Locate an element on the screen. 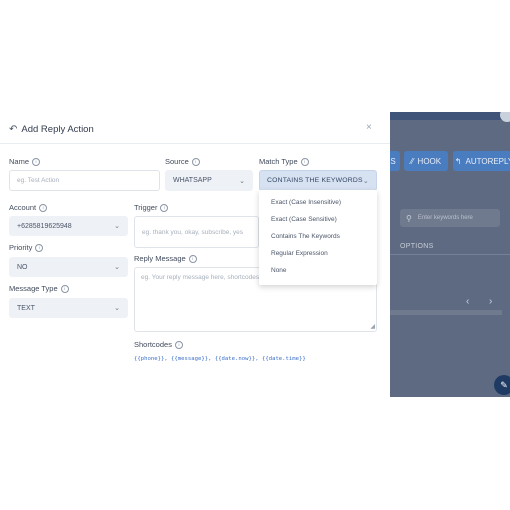 The image size is (510, 510). autoreply-button: ↰ AUTOREPLY is located at coordinates (481, 161).